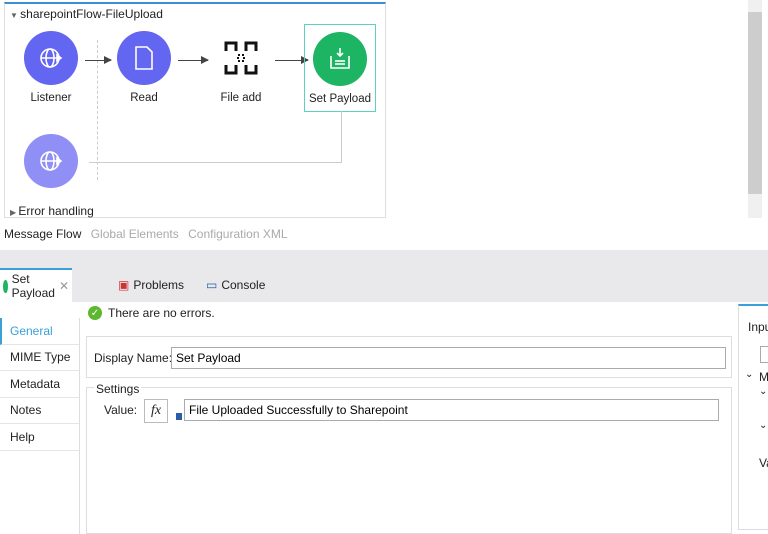 Image resolution: width=768 pixels, height=534 pixels. I want to click on check-icon: ✓, so click(95, 313).